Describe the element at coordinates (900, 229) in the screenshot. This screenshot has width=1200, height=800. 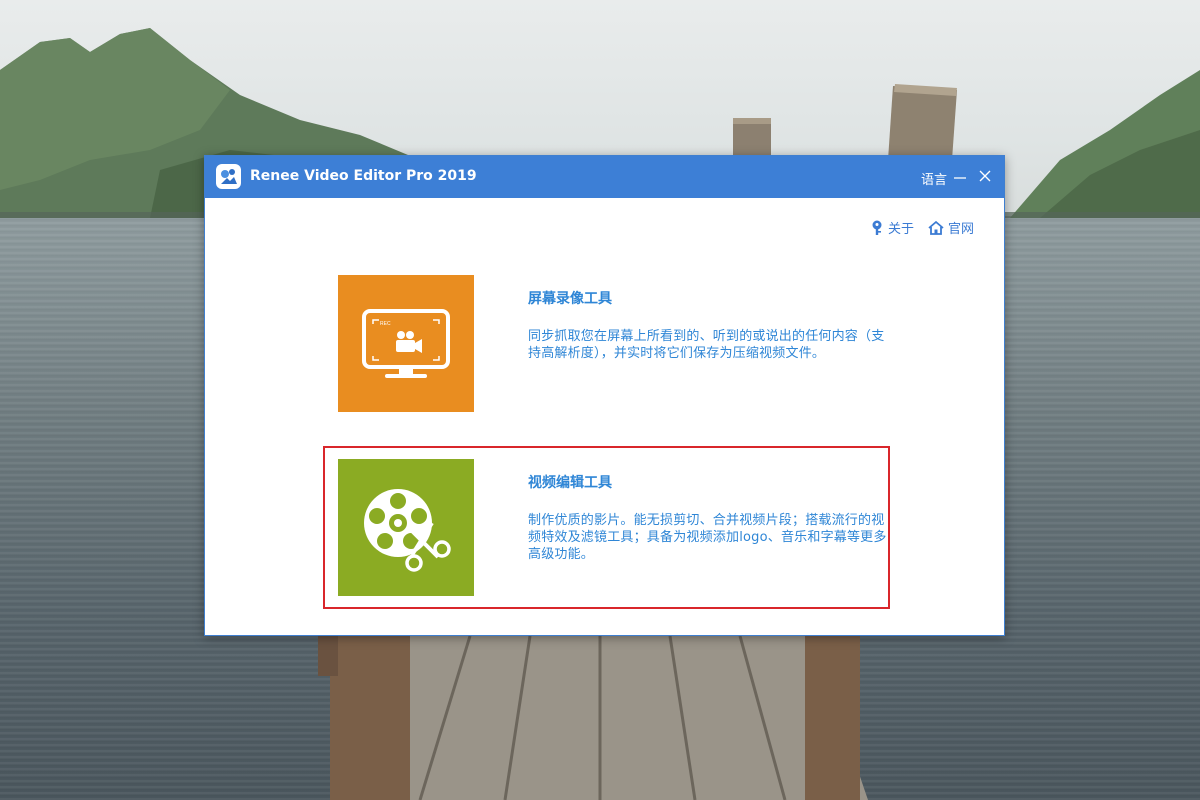
I see `about-label: 关于` at that location.